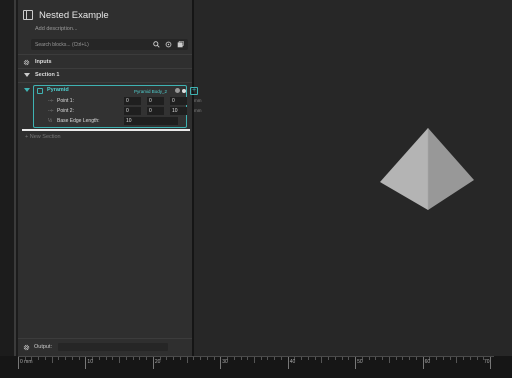 The height and width of the screenshot is (378, 512). I want to click on drop-indicator, so click(106, 130).